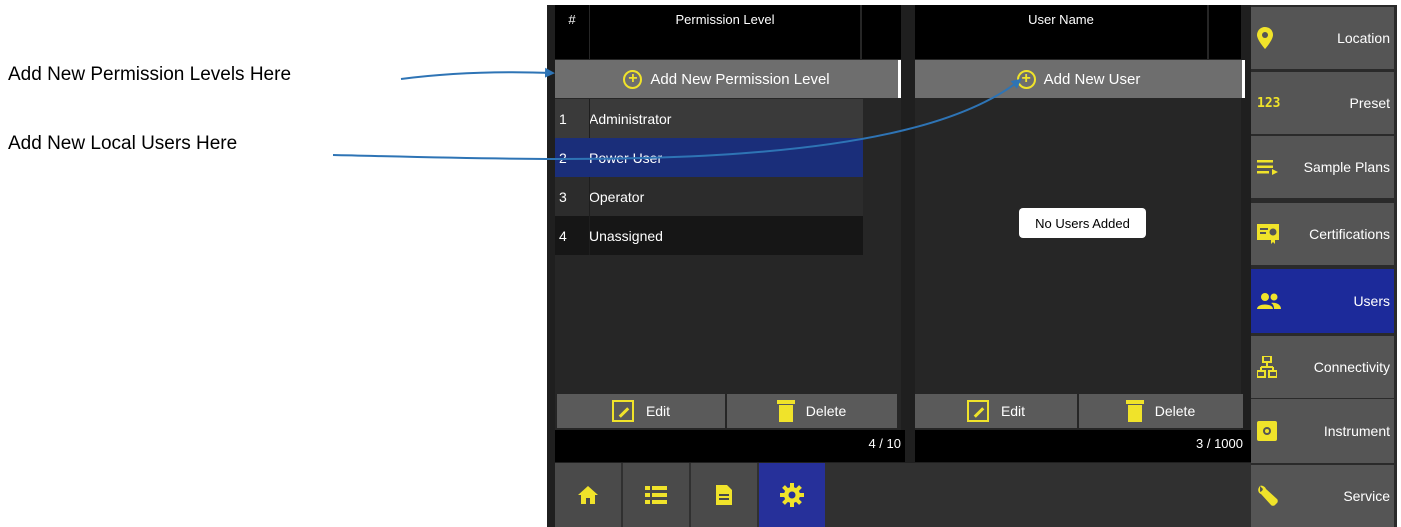  What do you see at coordinates (1265, 38) in the screenshot?
I see `location-pin-icon` at bounding box center [1265, 38].